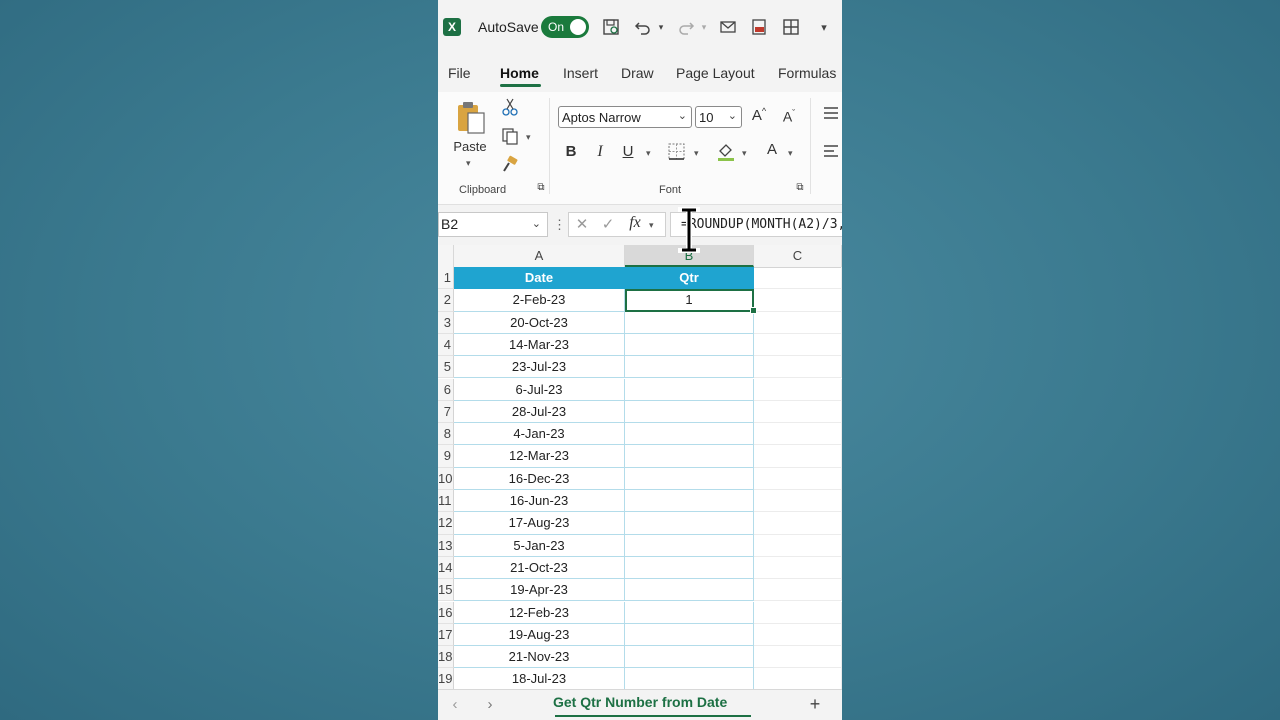 The image size is (1280, 720). What do you see at coordinates (726, 153) in the screenshot?
I see `fill-color-icon` at bounding box center [726, 153].